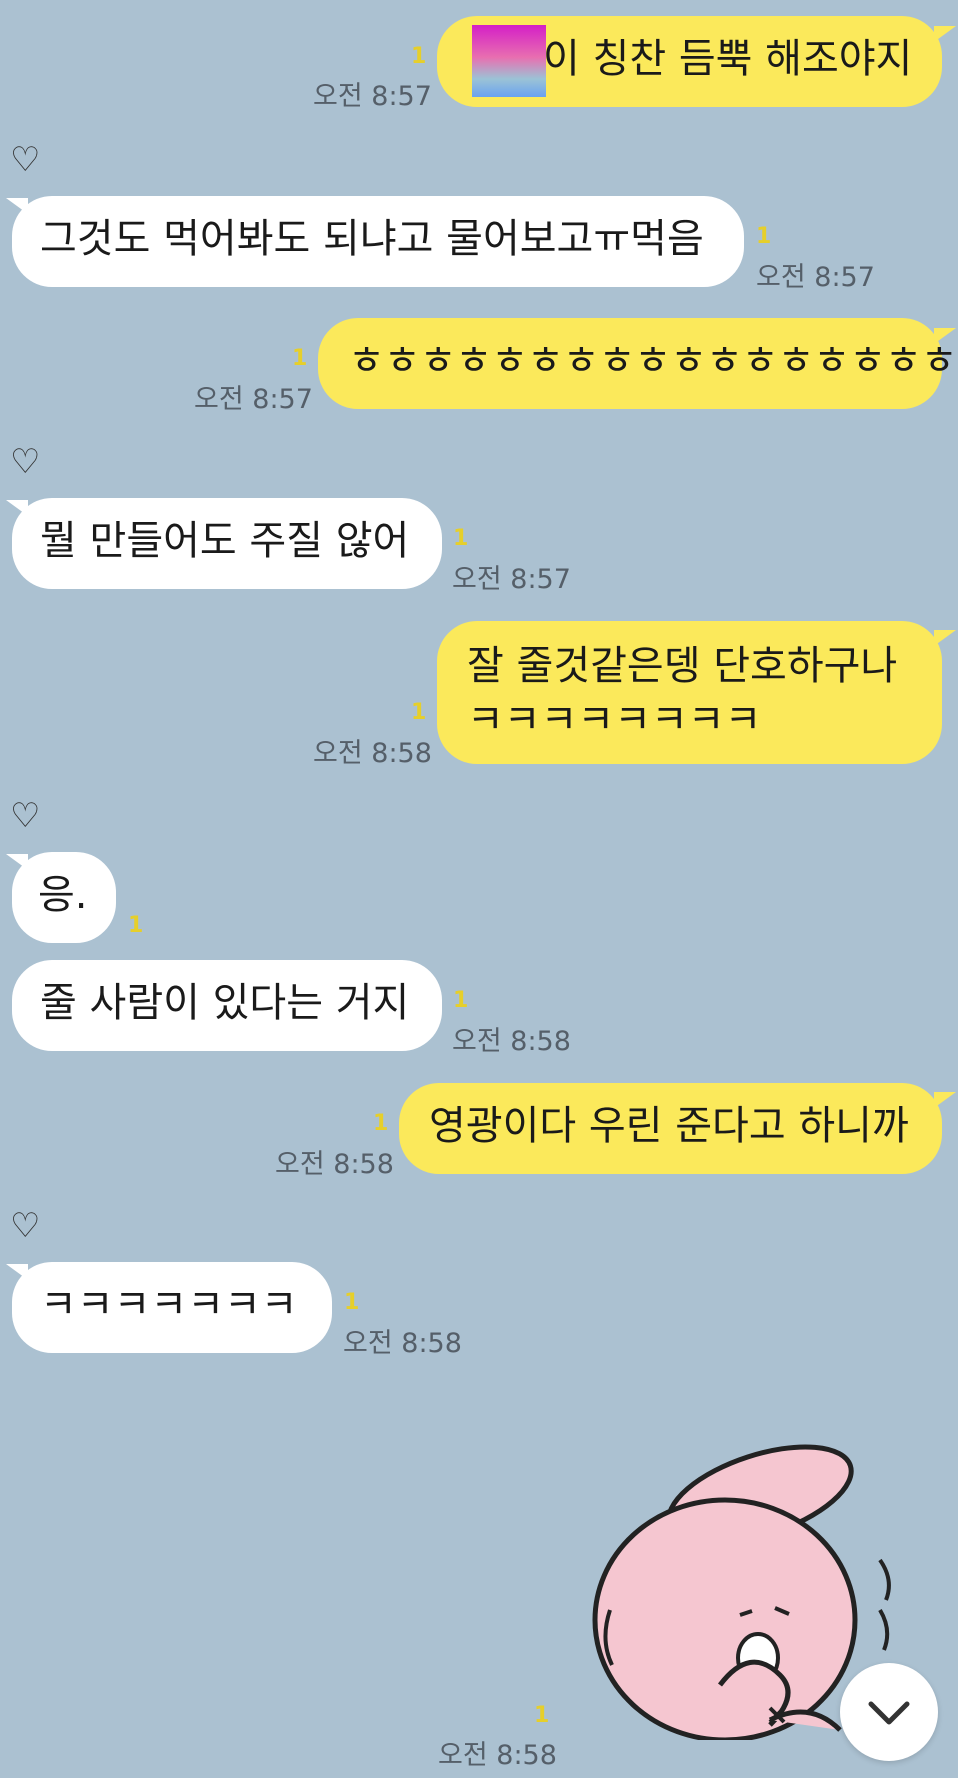 This screenshot has width=958, height=1778. I want to click on chevron-down-icon, so click(889, 1713).